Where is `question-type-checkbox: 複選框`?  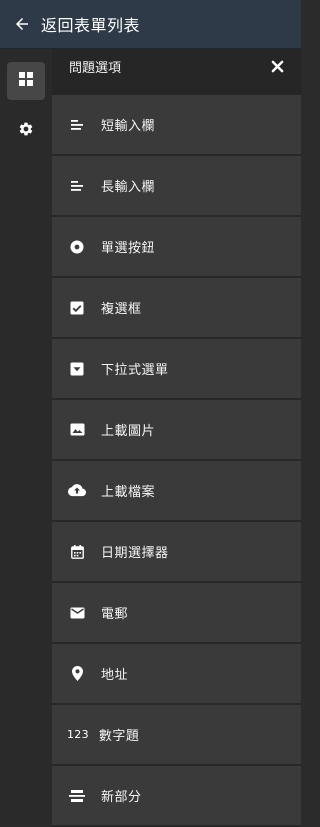 question-type-checkbox: 複選框 is located at coordinates (176, 308).